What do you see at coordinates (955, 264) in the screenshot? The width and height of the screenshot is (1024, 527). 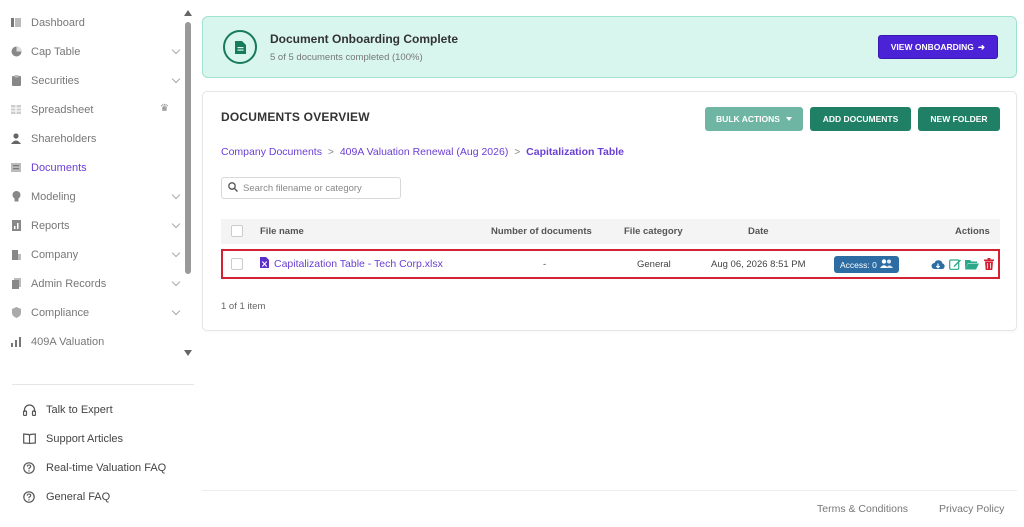 I see `edit-icon` at bounding box center [955, 264].